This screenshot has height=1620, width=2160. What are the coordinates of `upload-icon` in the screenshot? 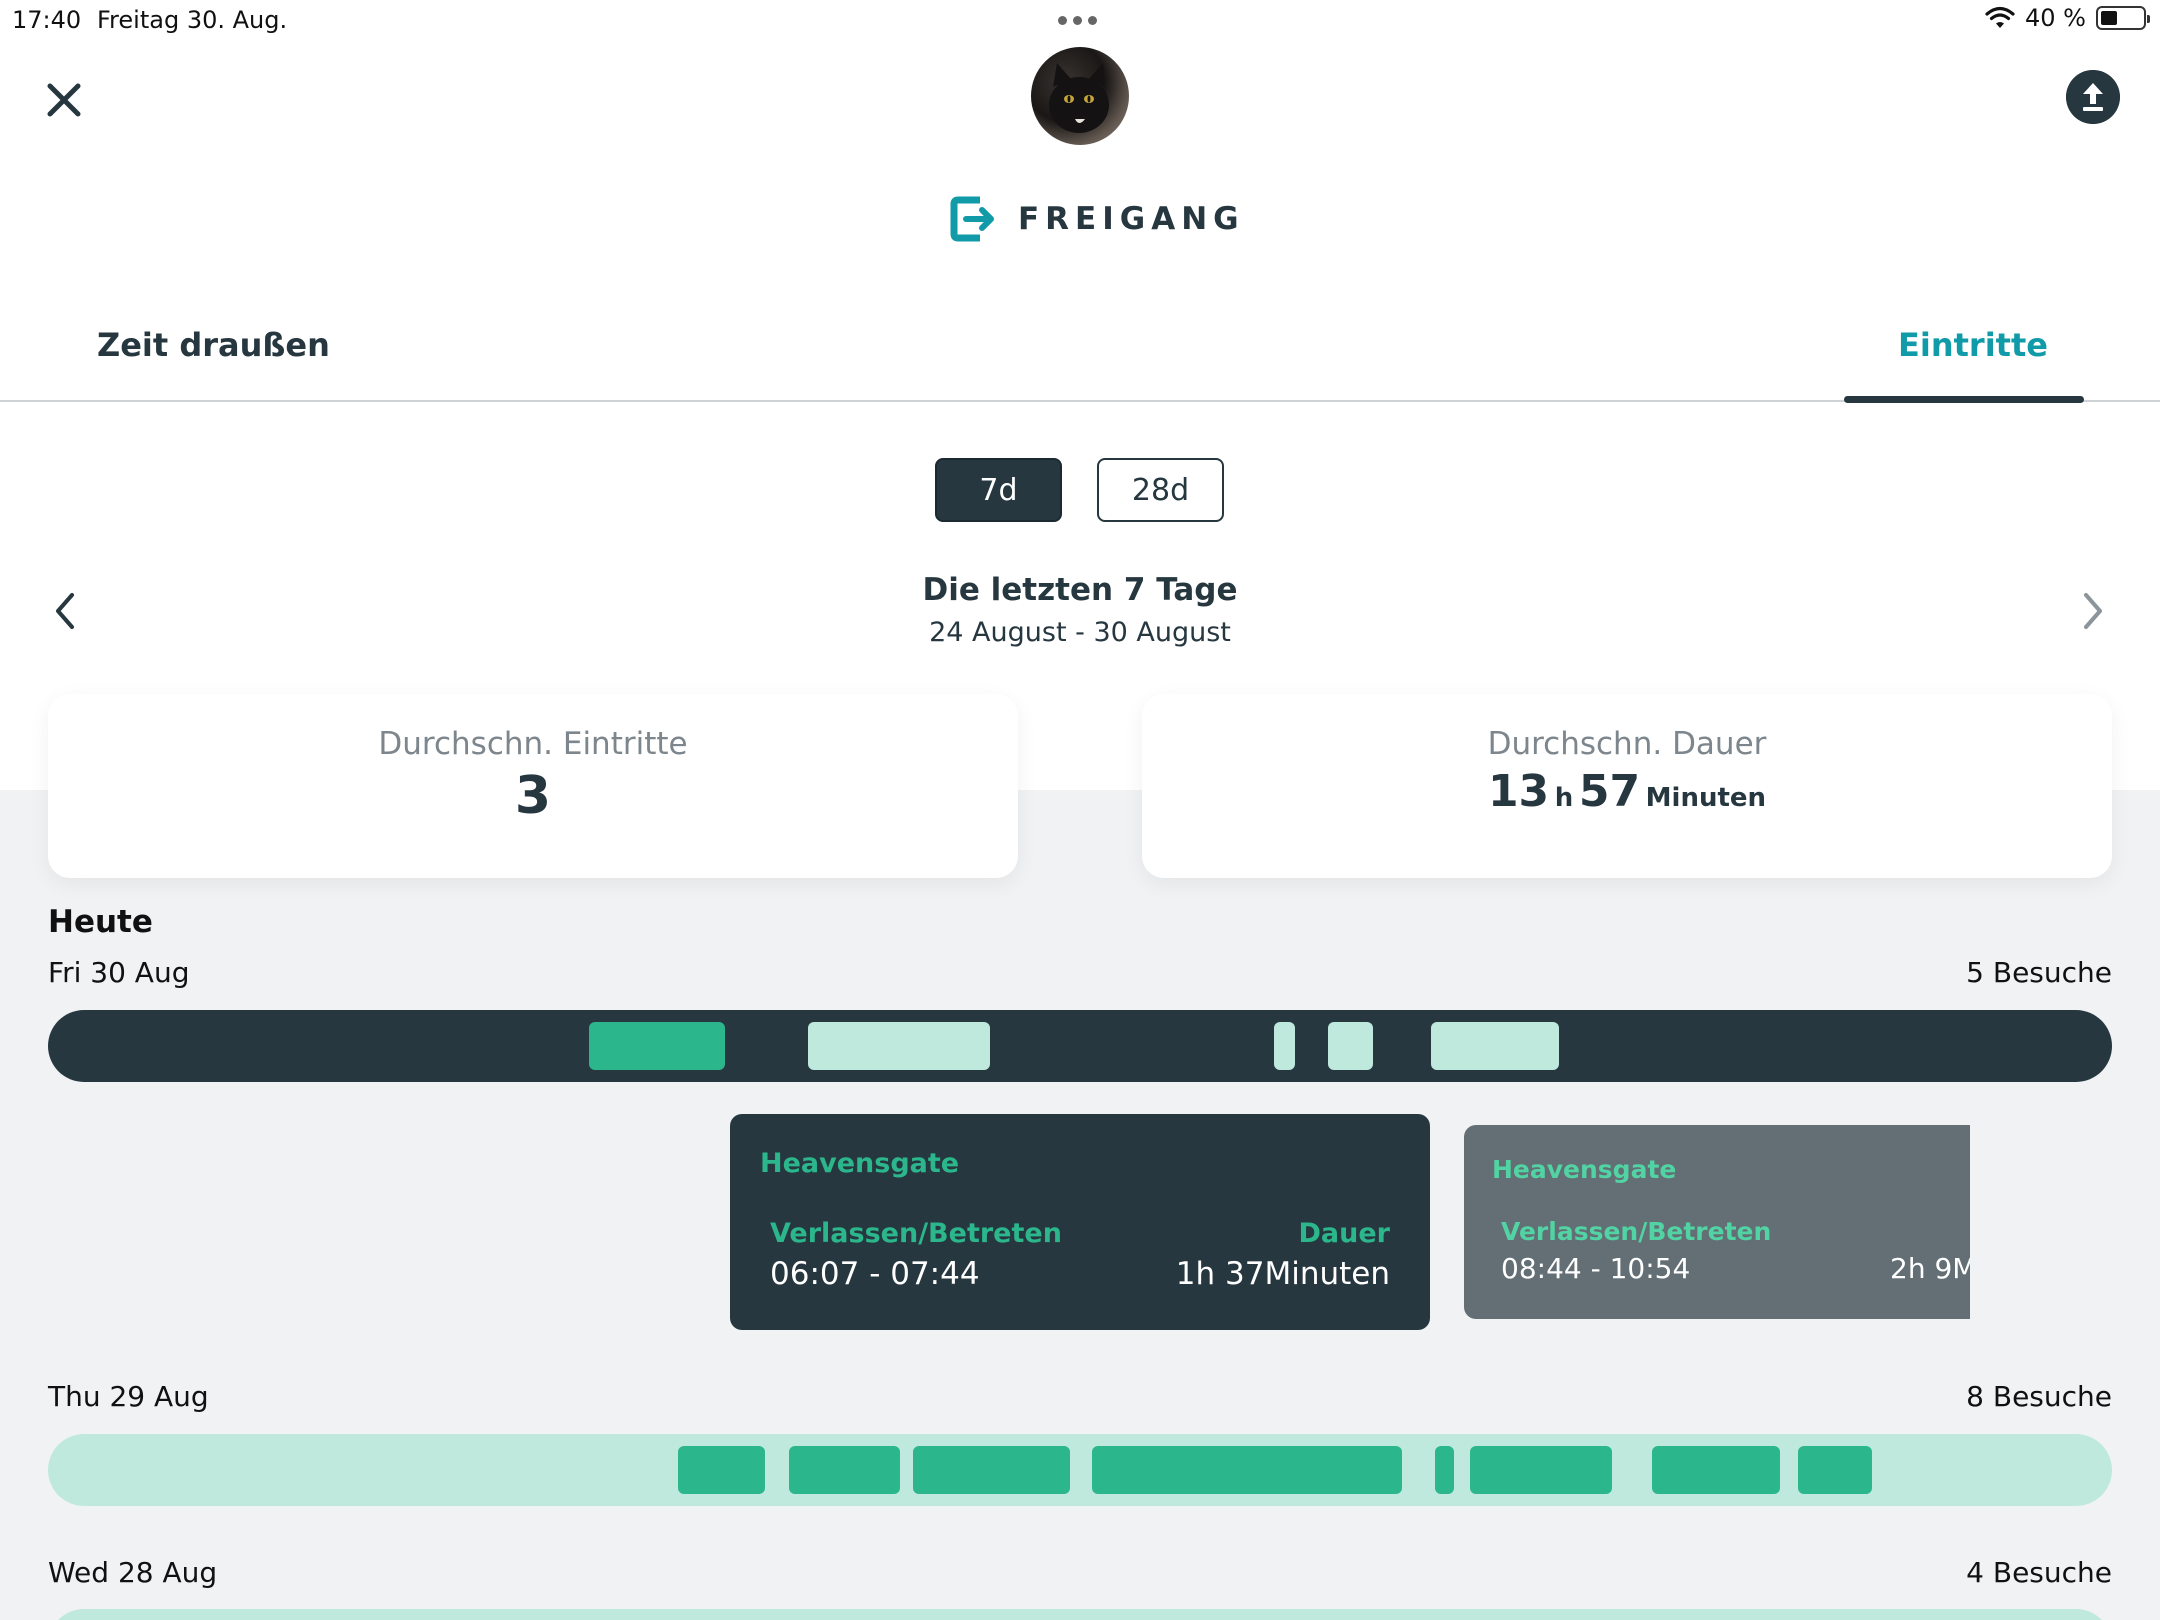 It's located at (2093, 97).